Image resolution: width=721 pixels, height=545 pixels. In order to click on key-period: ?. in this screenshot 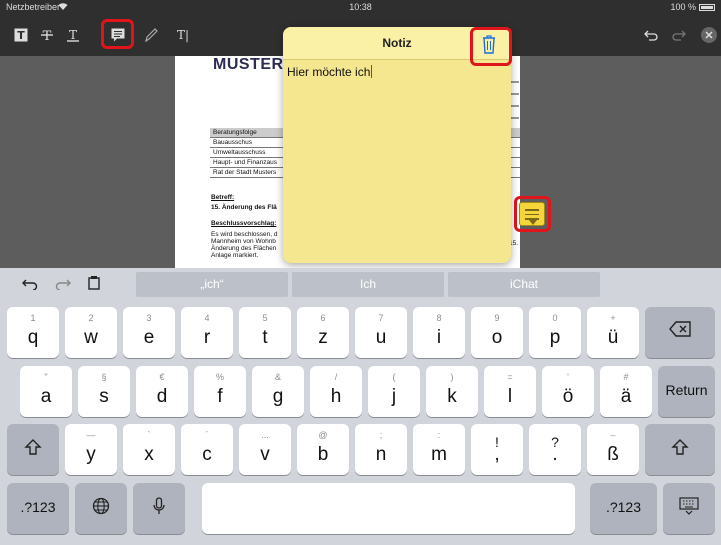, I will do `click(555, 449)`.